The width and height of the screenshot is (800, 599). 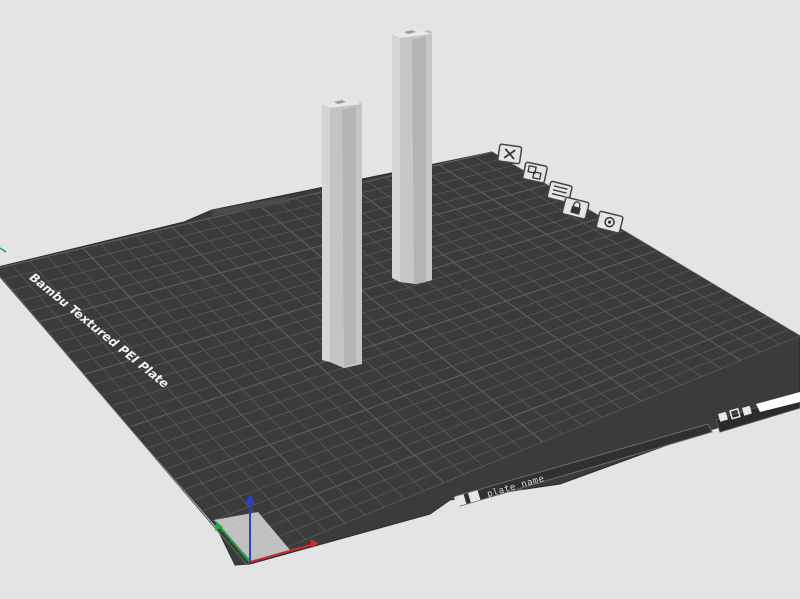 What do you see at coordinates (510, 154) in the screenshot?
I see `delete-plate-icon` at bounding box center [510, 154].